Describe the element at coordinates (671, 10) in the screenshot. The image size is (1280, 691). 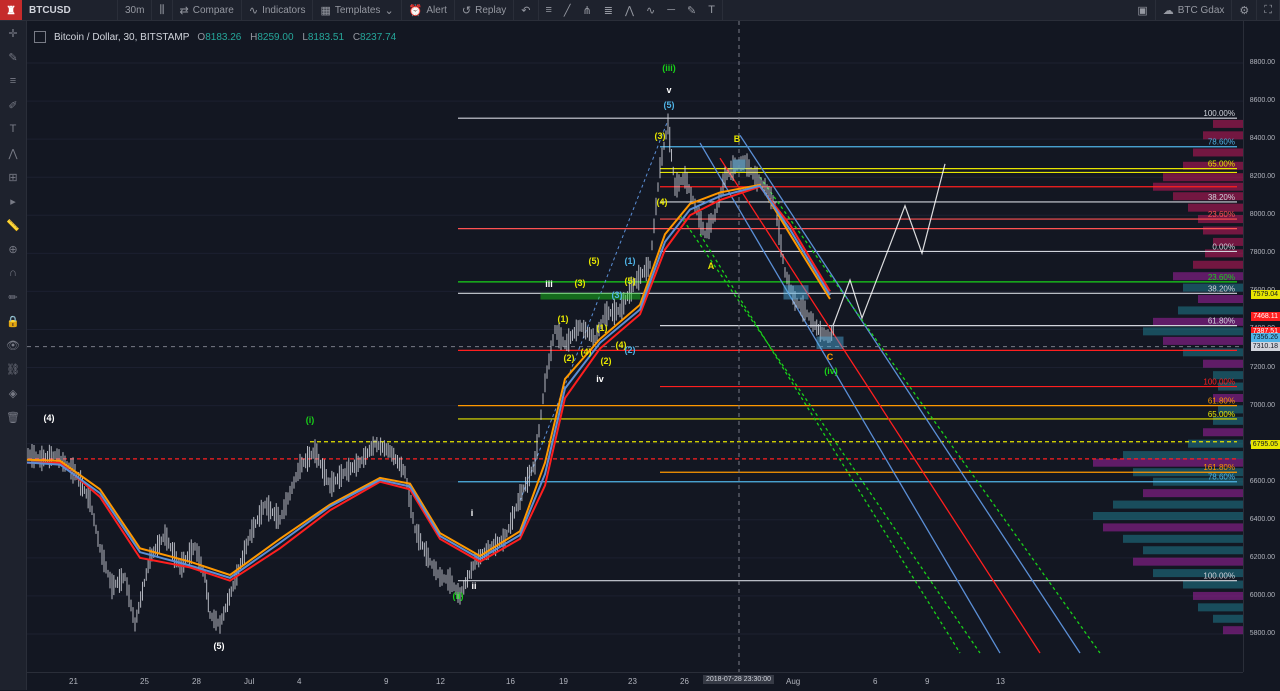
I see `ruler-icon: ─` at that location.